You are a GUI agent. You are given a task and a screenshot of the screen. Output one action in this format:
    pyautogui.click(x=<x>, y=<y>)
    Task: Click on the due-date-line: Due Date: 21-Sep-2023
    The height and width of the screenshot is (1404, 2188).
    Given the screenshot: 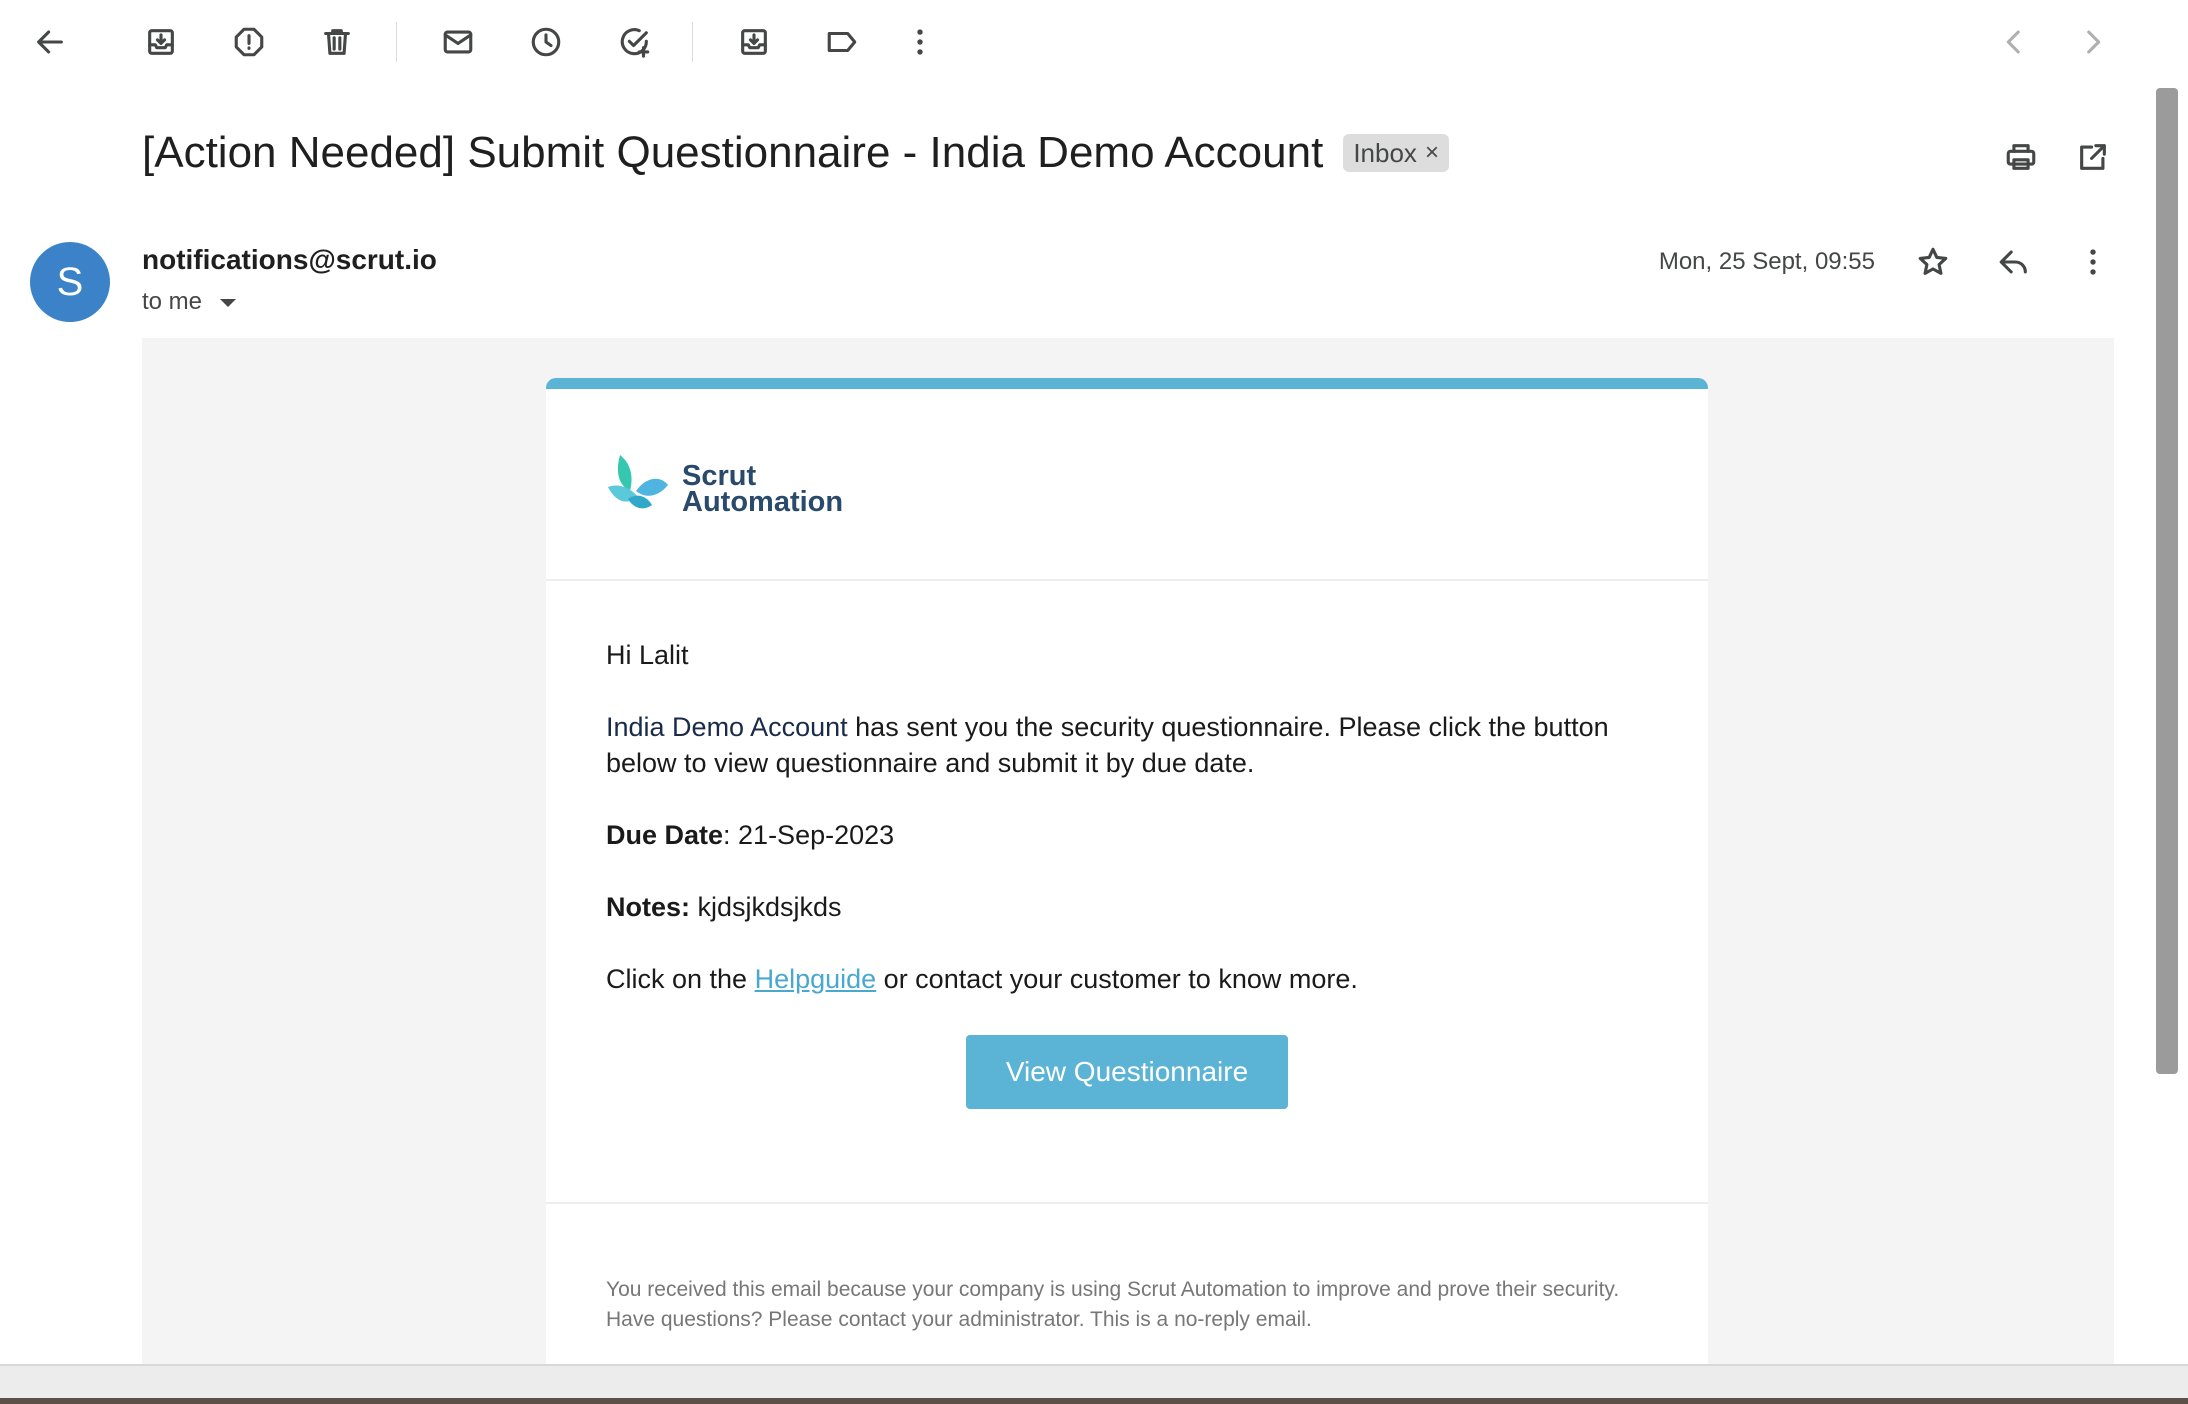 What is the action you would take?
    pyautogui.click(x=1127, y=835)
    